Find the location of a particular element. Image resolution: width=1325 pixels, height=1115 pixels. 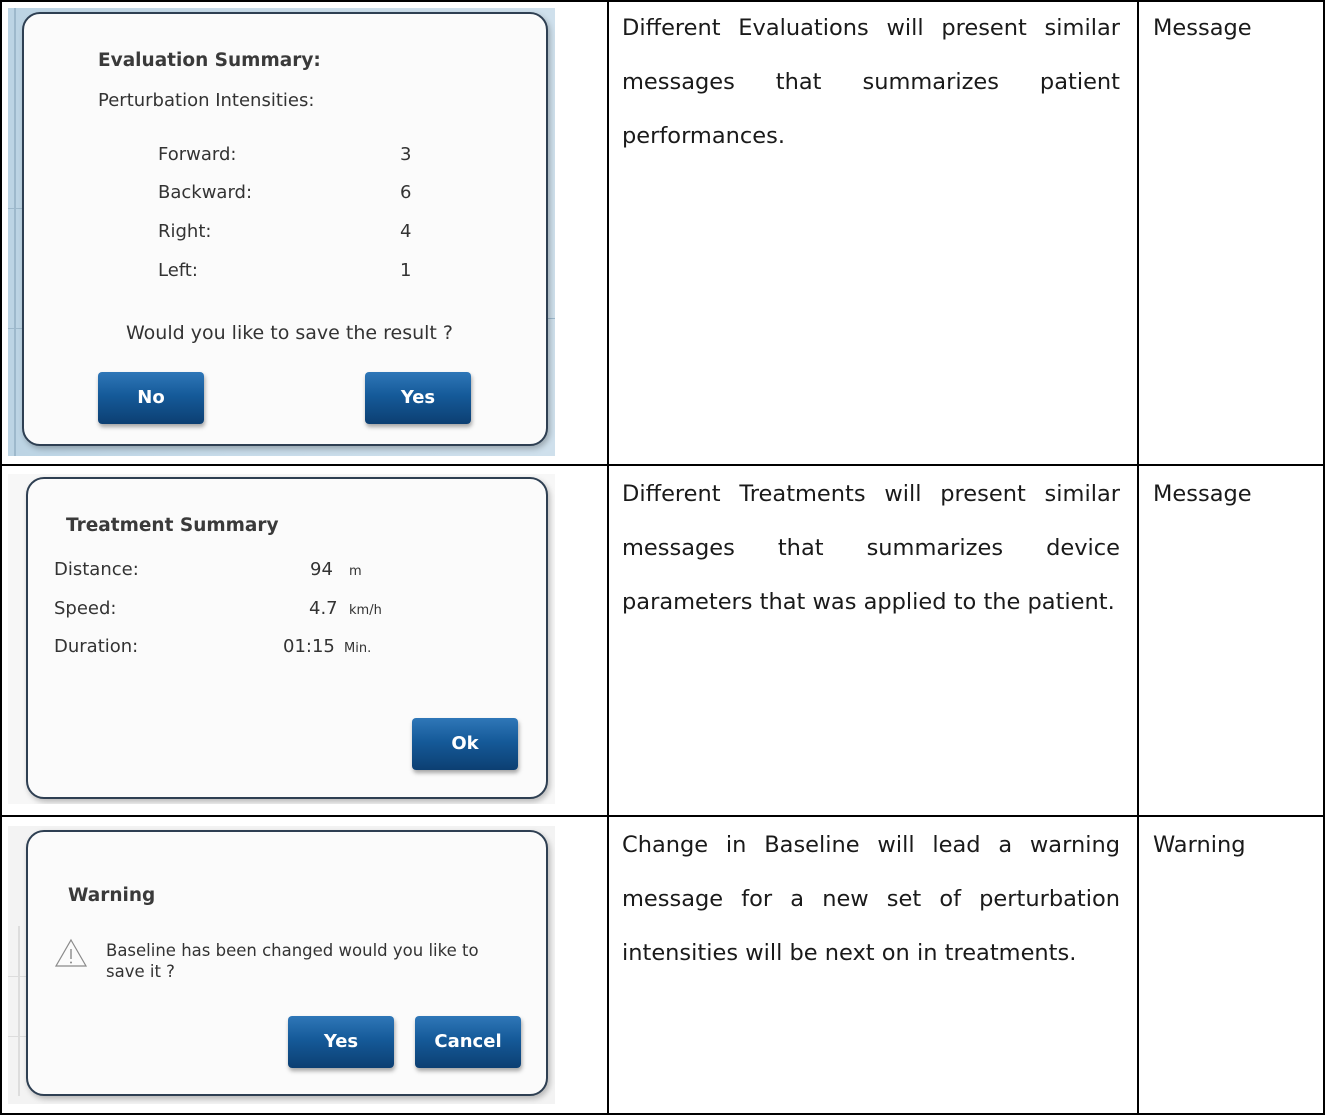

forward-value: 3 is located at coordinates (406, 154).